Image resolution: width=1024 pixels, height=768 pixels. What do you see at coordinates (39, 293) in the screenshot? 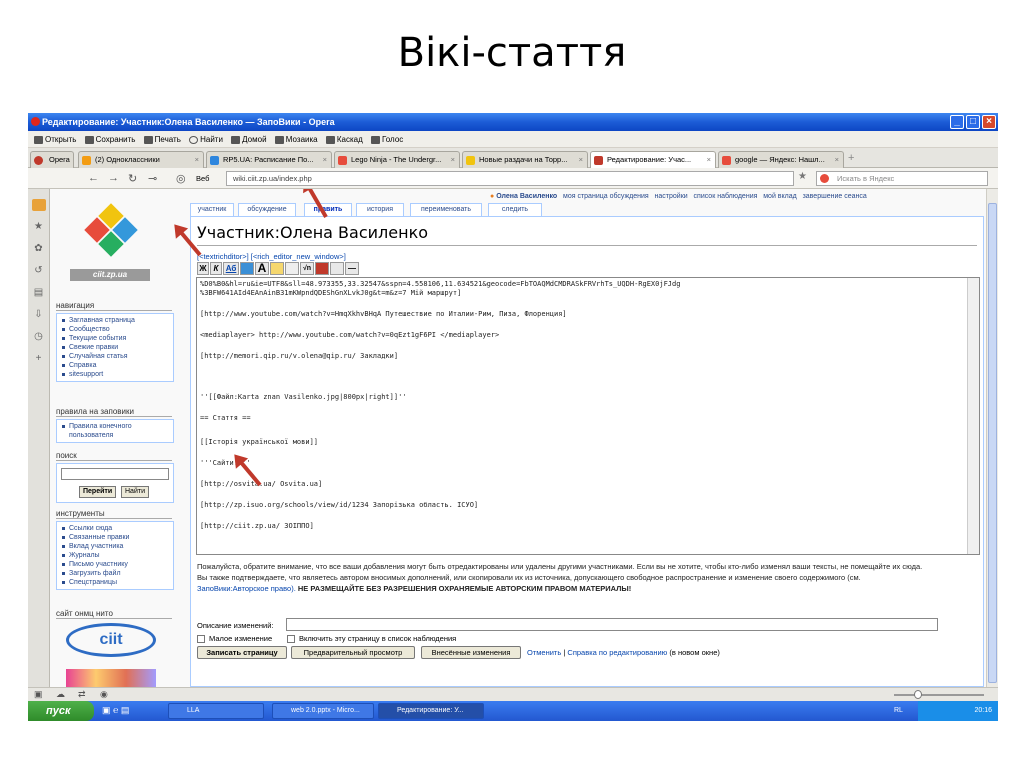
I see `notes-icon: ▤` at bounding box center [39, 293].